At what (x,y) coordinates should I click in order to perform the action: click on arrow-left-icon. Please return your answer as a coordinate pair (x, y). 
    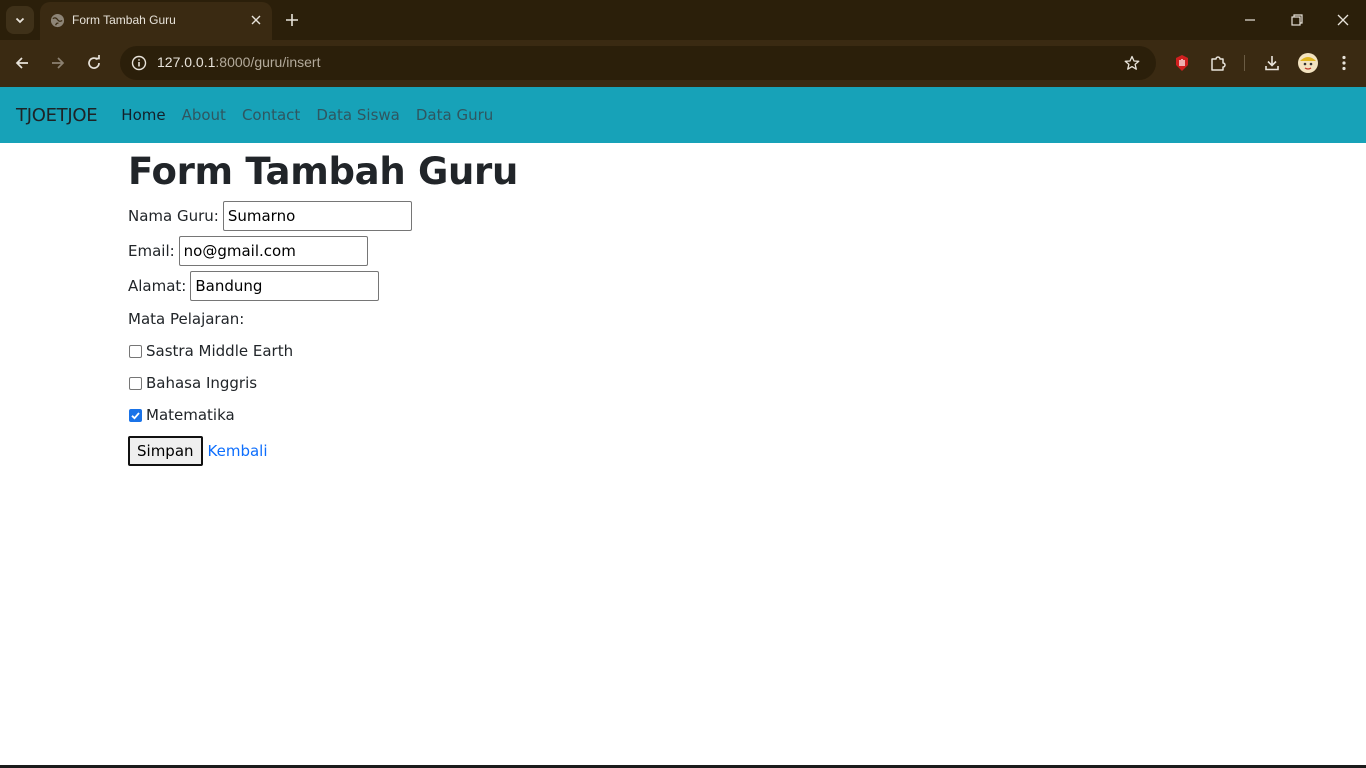
    Looking at the image, I should click on (21, 63).